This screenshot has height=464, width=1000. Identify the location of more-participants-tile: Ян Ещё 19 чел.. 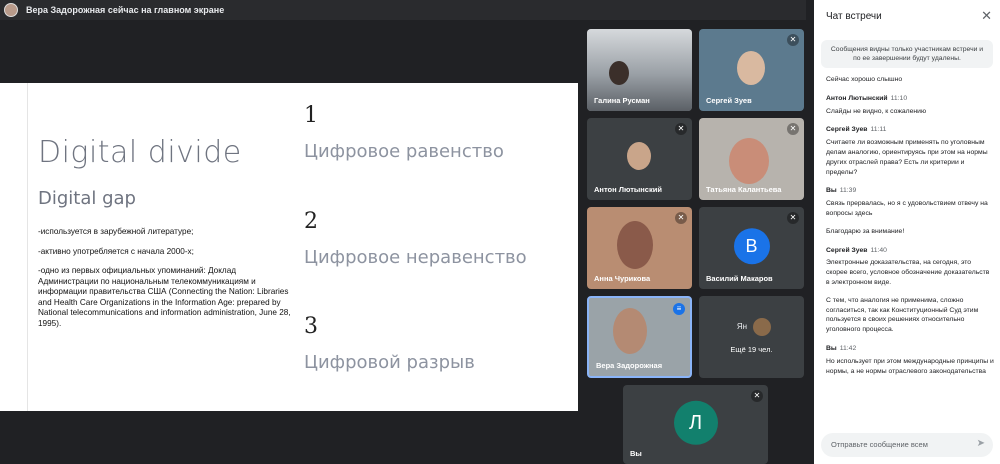
(751, 337).